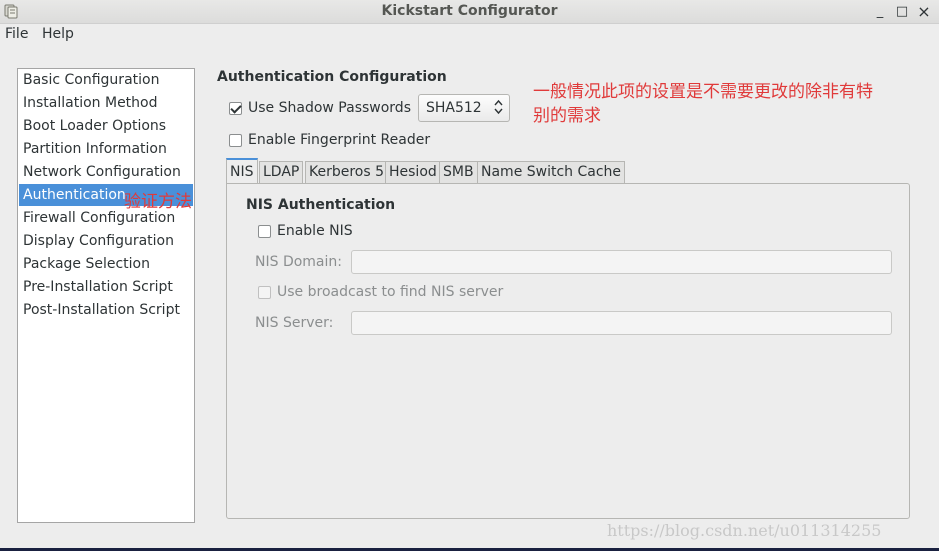 The width and height of the screenshot is (939, 551). Describe the element at coordinates (106, 310) in the screenshot. I see `sidebar-item-post-installation-script: Post-Installation Script` at that location.